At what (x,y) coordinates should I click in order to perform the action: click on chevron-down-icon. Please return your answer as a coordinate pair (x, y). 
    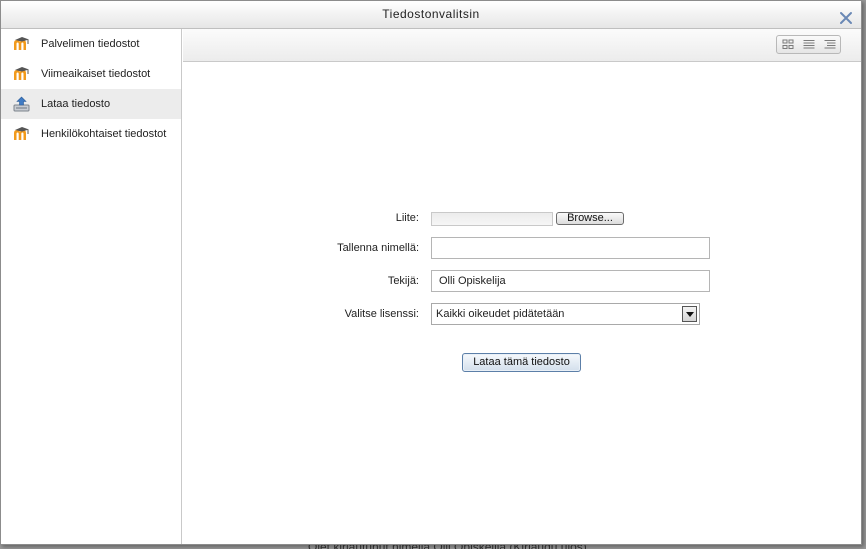
    Looking at the image, I should click on (689, 314).